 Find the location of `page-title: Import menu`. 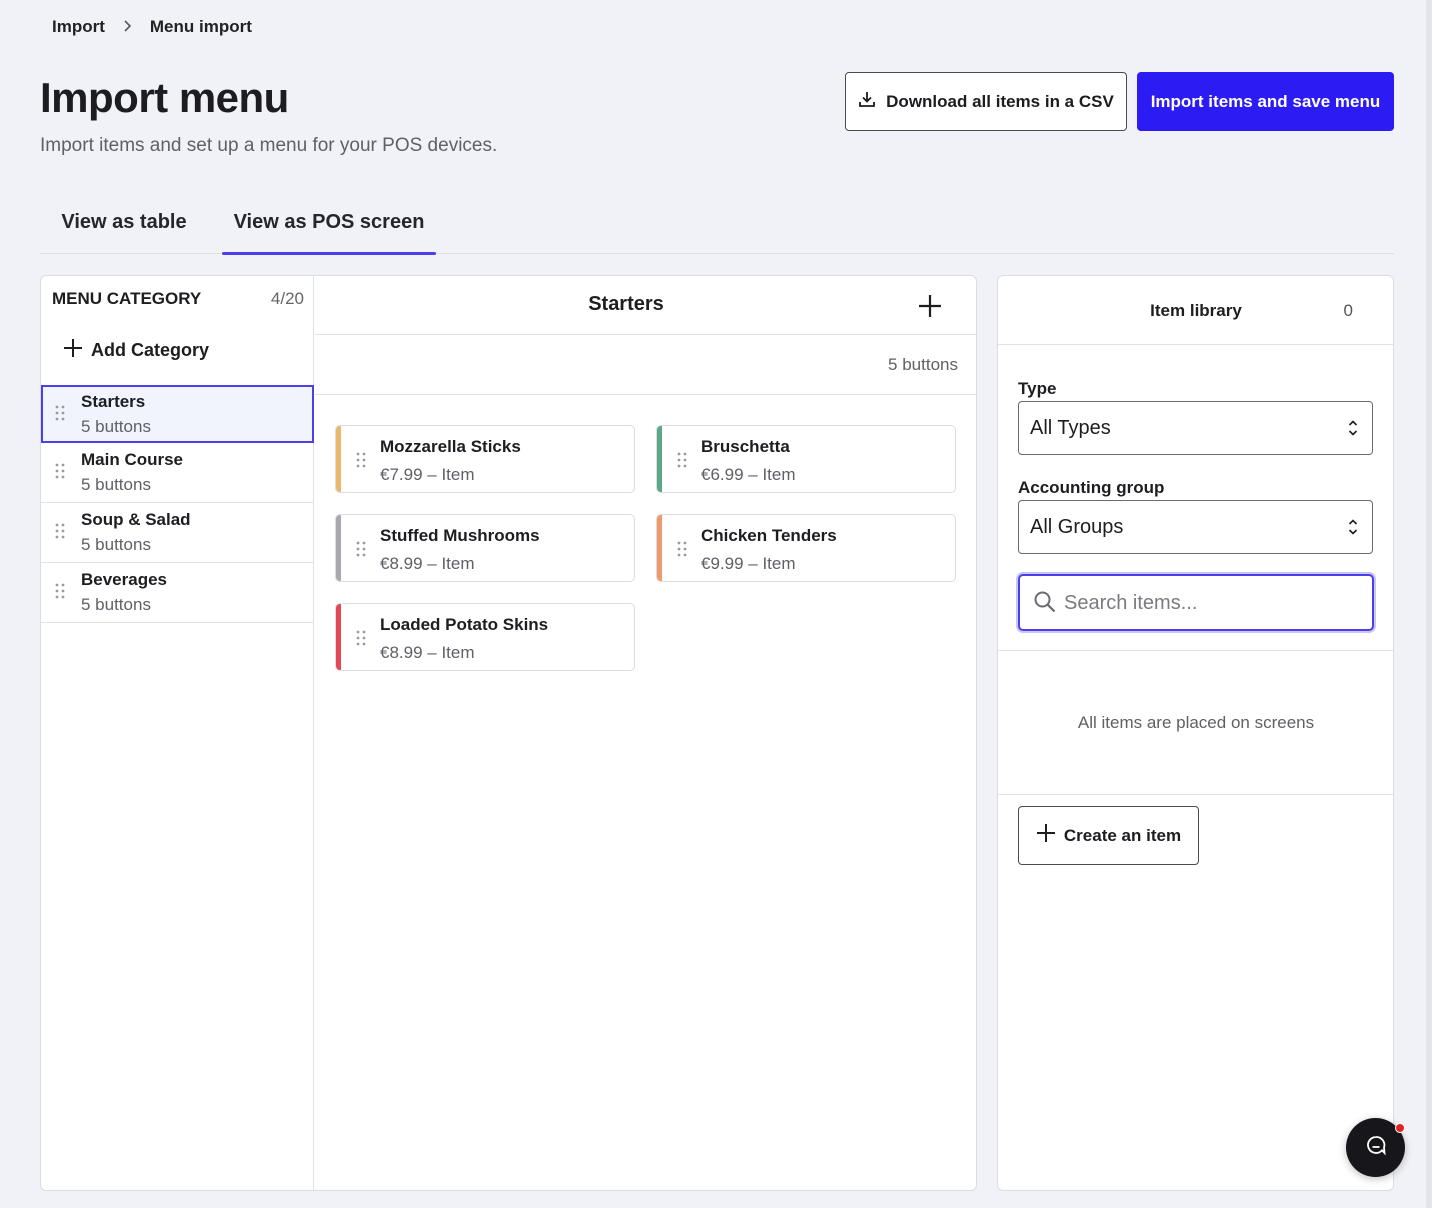

page-title: Import menu is located at coordinates (164, 97).